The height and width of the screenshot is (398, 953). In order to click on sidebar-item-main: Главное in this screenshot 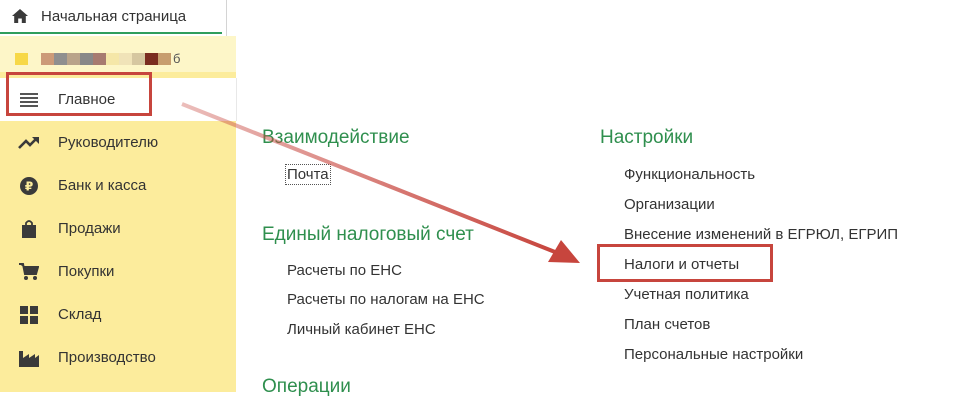, I will do `click(118, 99)`.